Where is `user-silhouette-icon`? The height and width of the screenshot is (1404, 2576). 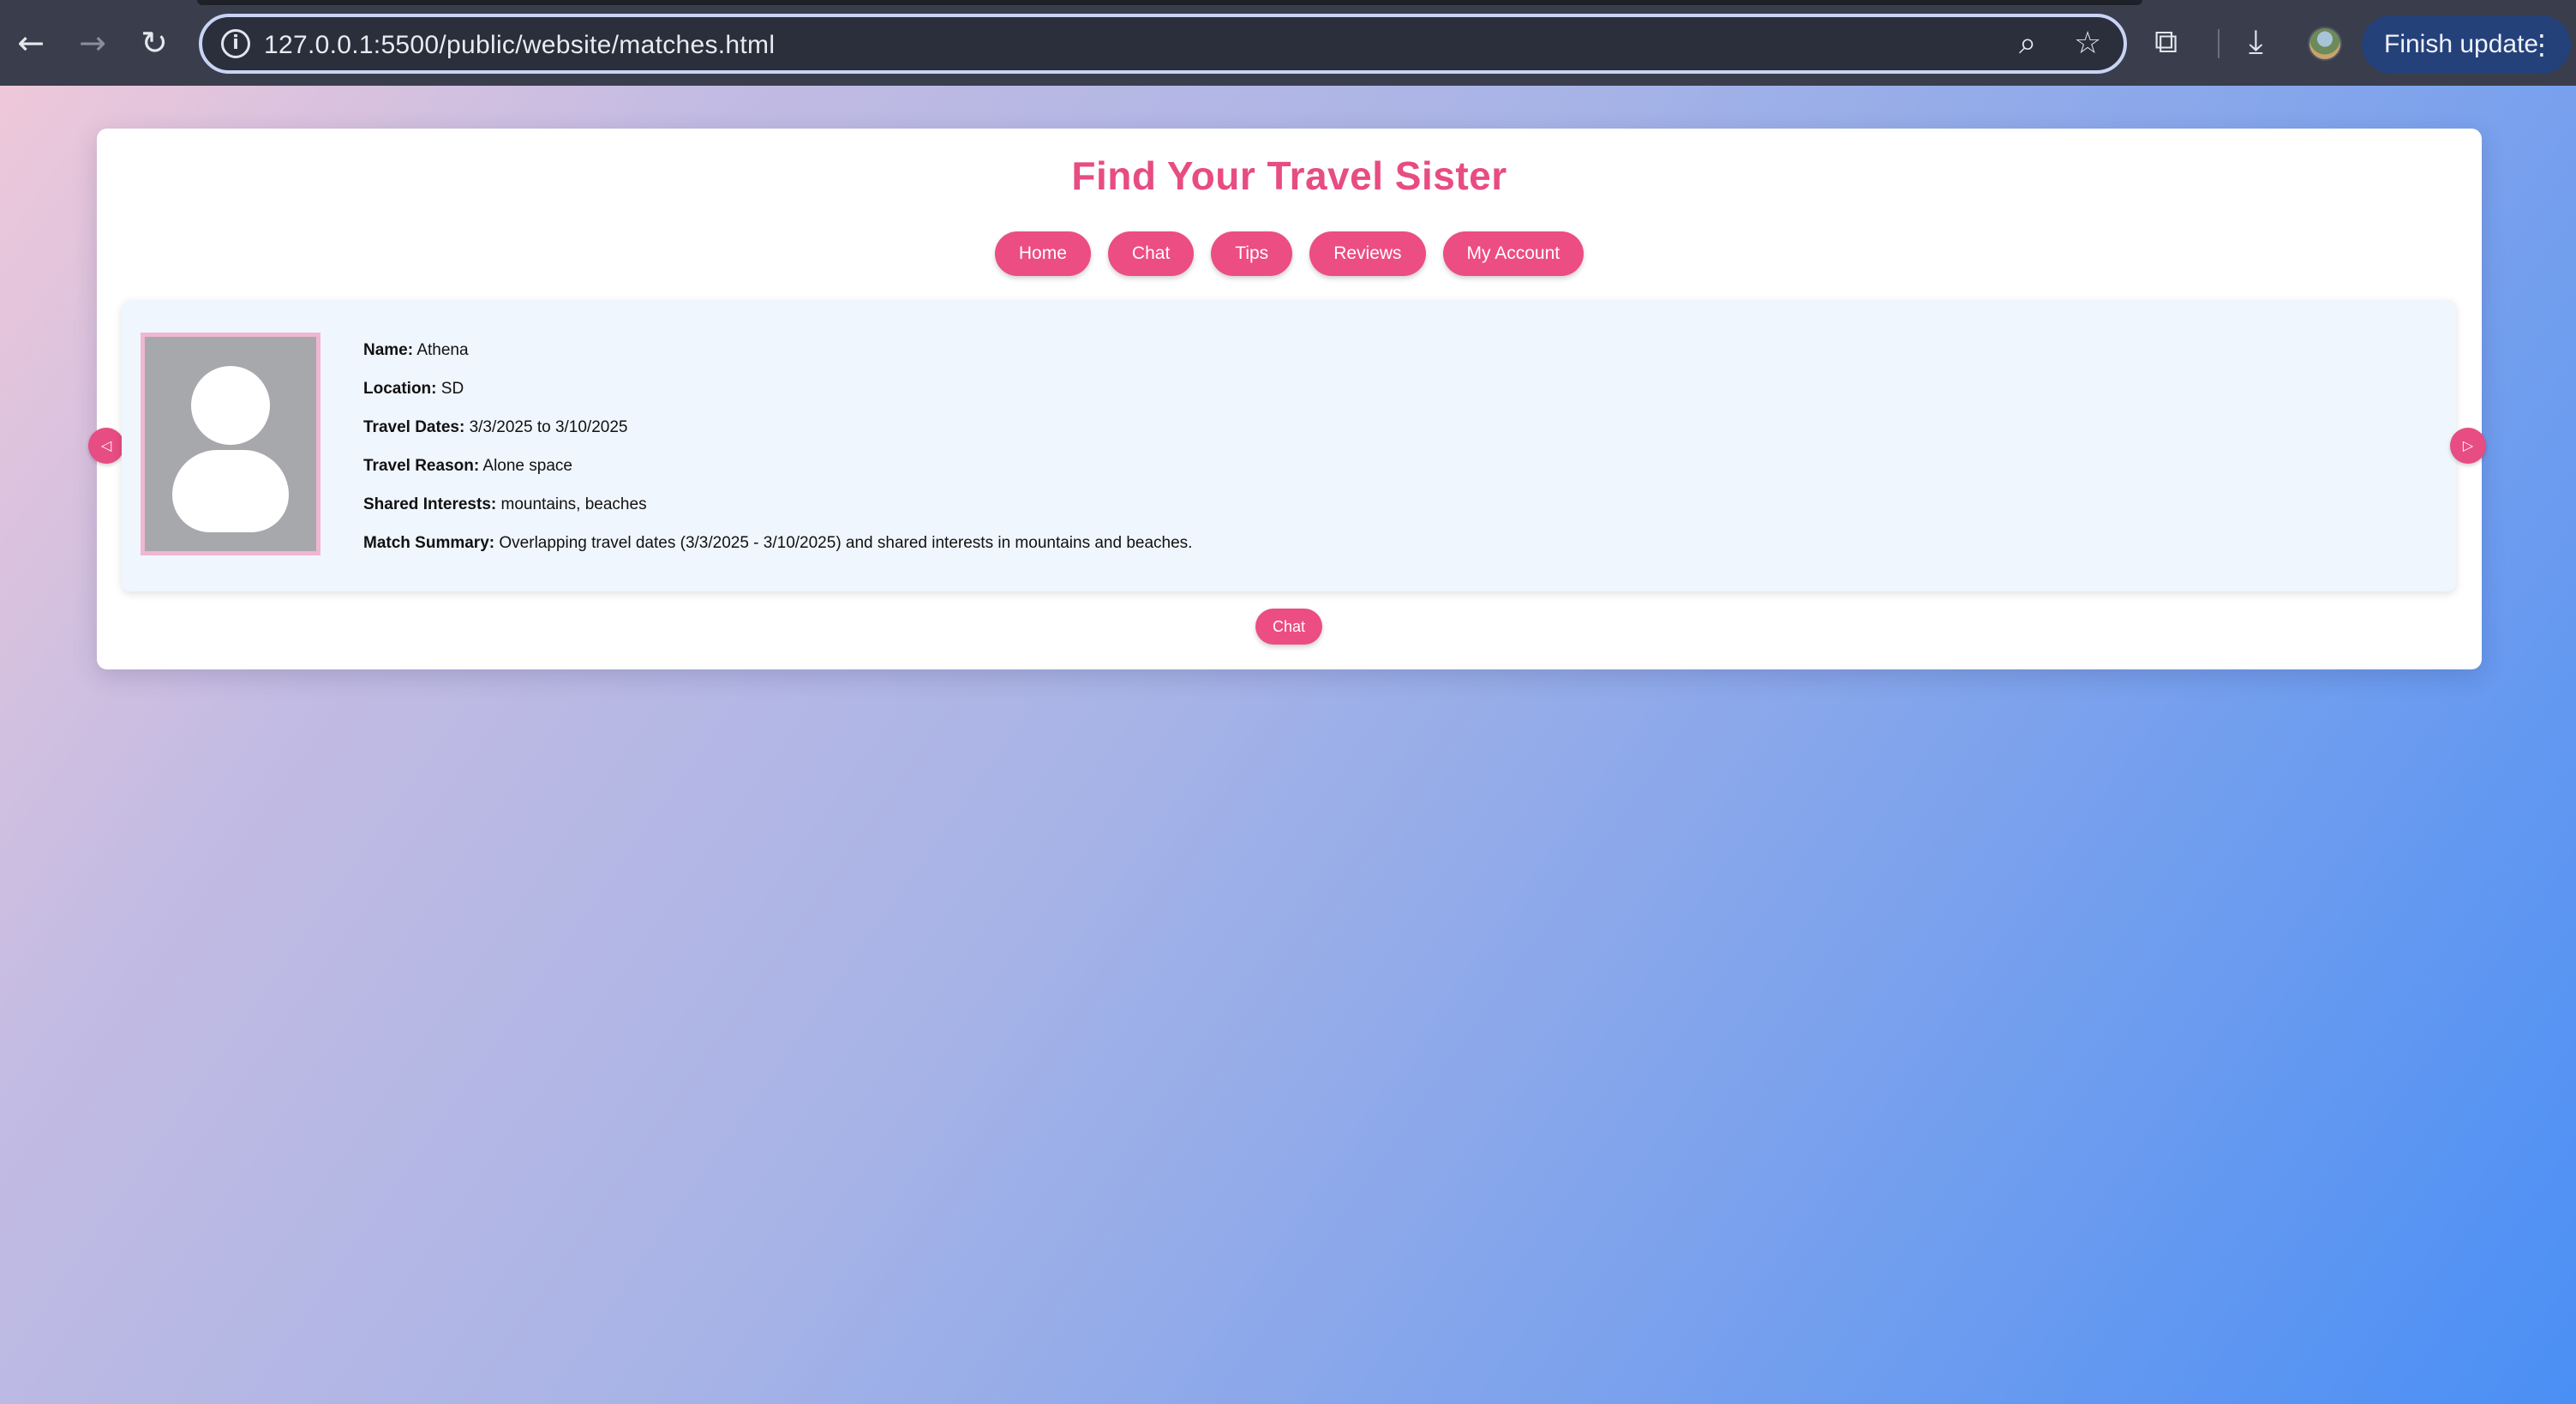
user-silhouette-icon is located at coordinates (230, 405).